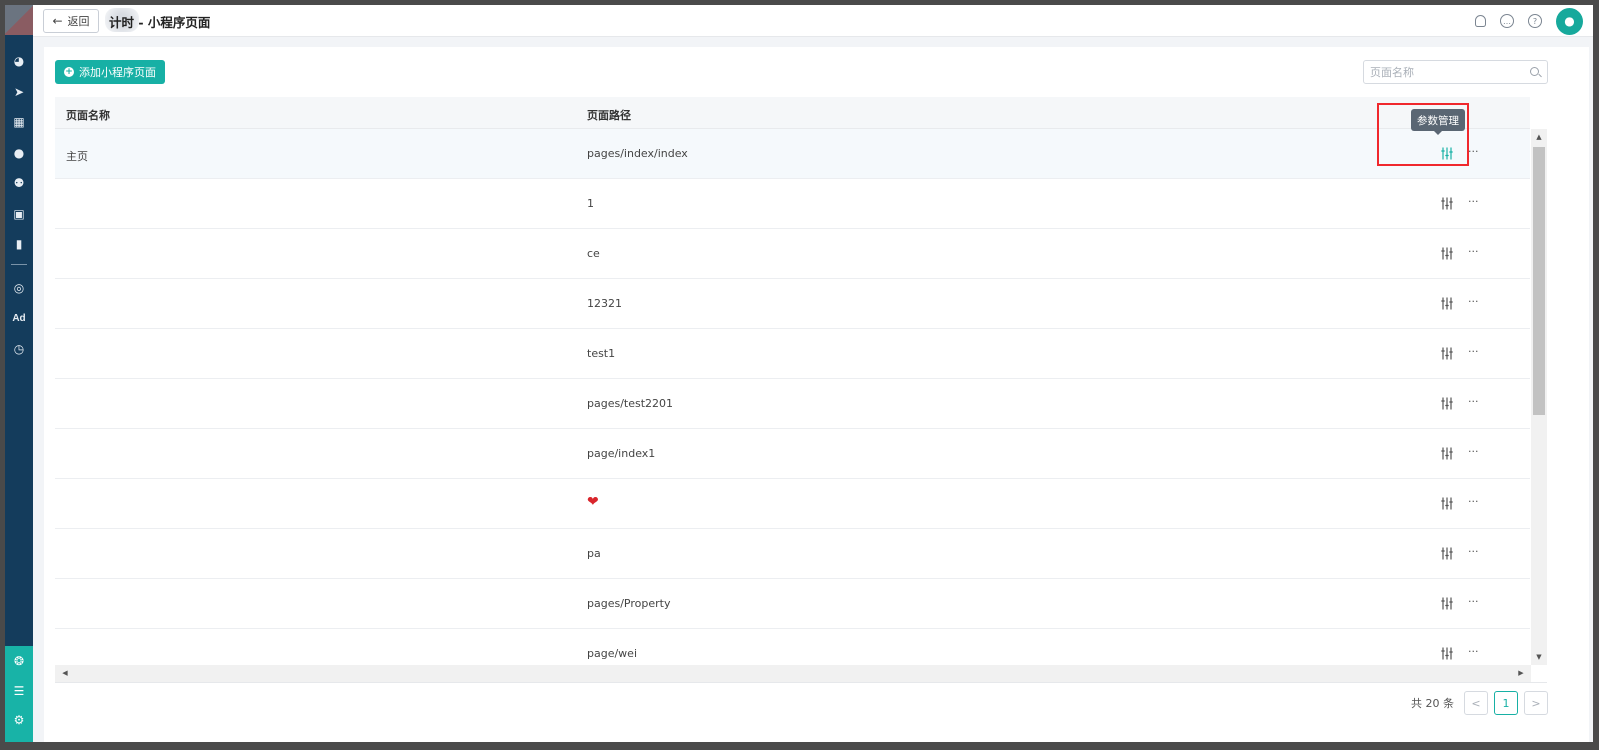 This screenshot has height=750, width=1599. I want to click on table-row: test1 ···, so click(792, 354).